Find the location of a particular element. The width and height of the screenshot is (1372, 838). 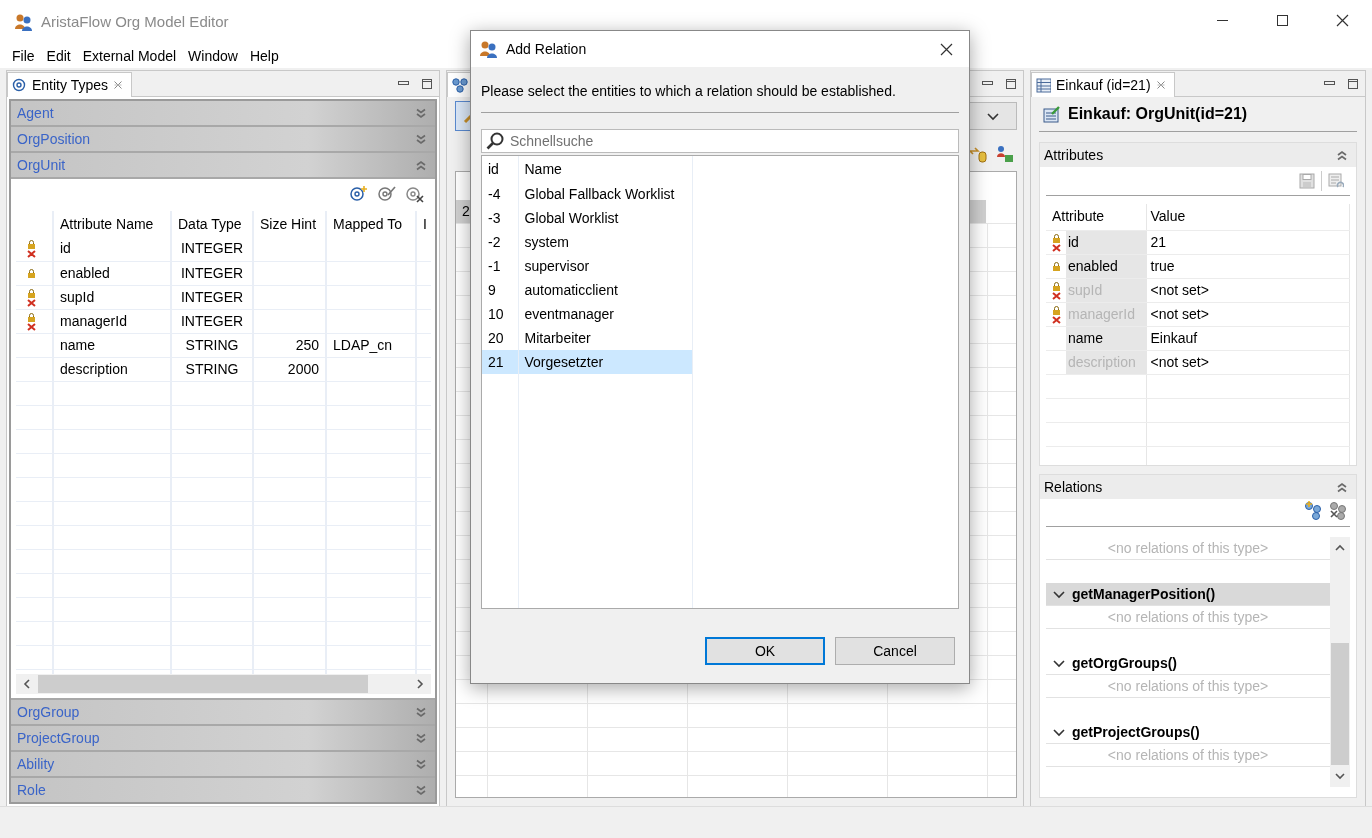

table-cell: LDAP_cn is located at coordinates (371, 345).